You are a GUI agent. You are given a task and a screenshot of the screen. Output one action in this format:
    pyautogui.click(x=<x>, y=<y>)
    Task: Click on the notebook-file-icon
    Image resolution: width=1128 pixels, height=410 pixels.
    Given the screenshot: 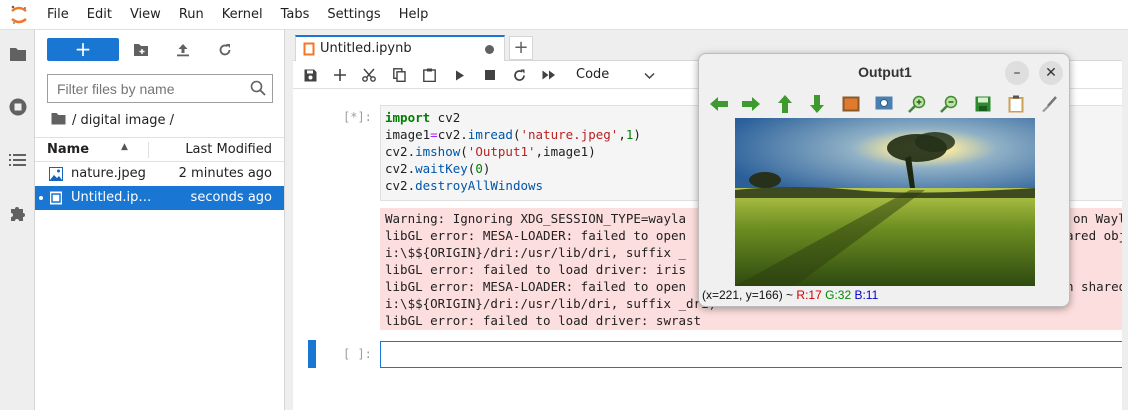 What is the action you would take?
    pyautogui.click(x=56, y=198)
    